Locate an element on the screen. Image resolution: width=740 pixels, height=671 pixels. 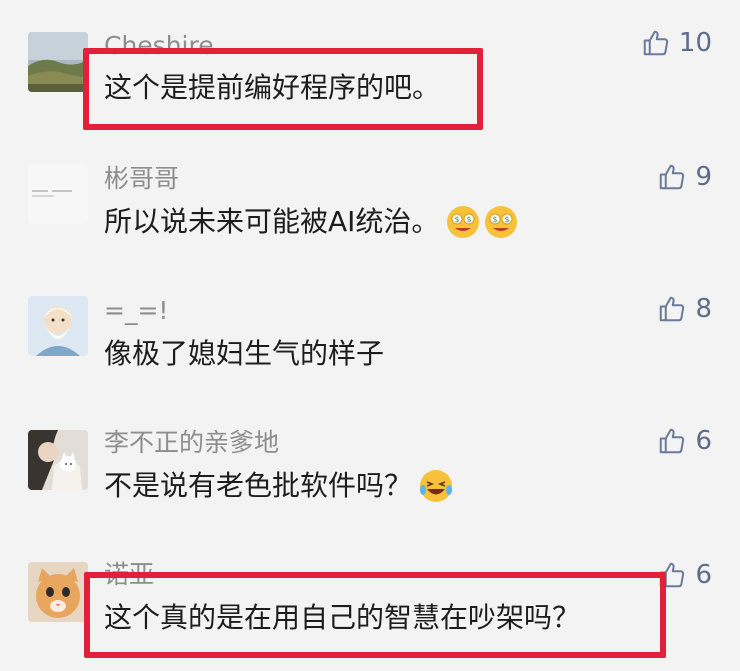
comment-text: 所以说未来可能被AI统治。 $ $ $ $ is located at coordinates (311, 222).